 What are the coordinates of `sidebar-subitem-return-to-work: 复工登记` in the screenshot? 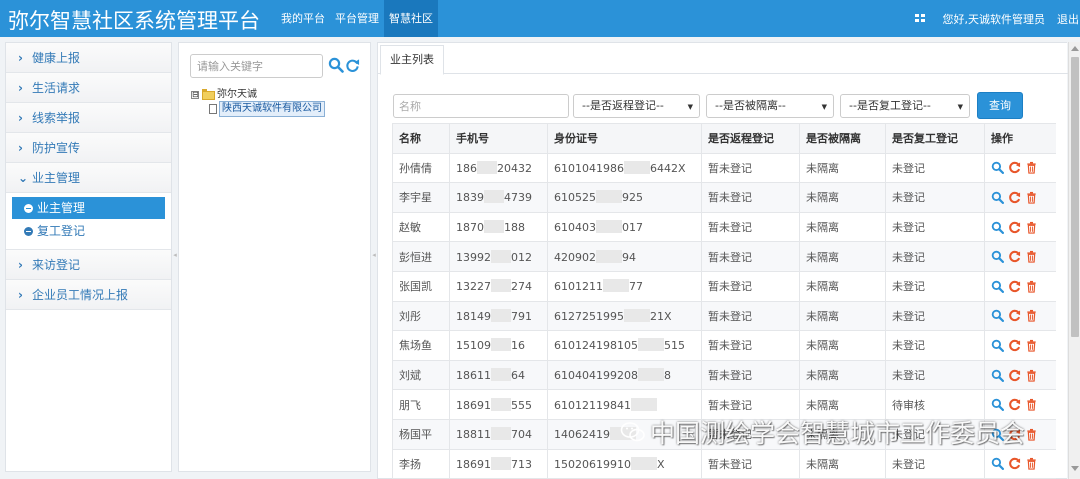 It's located at (88, 231).